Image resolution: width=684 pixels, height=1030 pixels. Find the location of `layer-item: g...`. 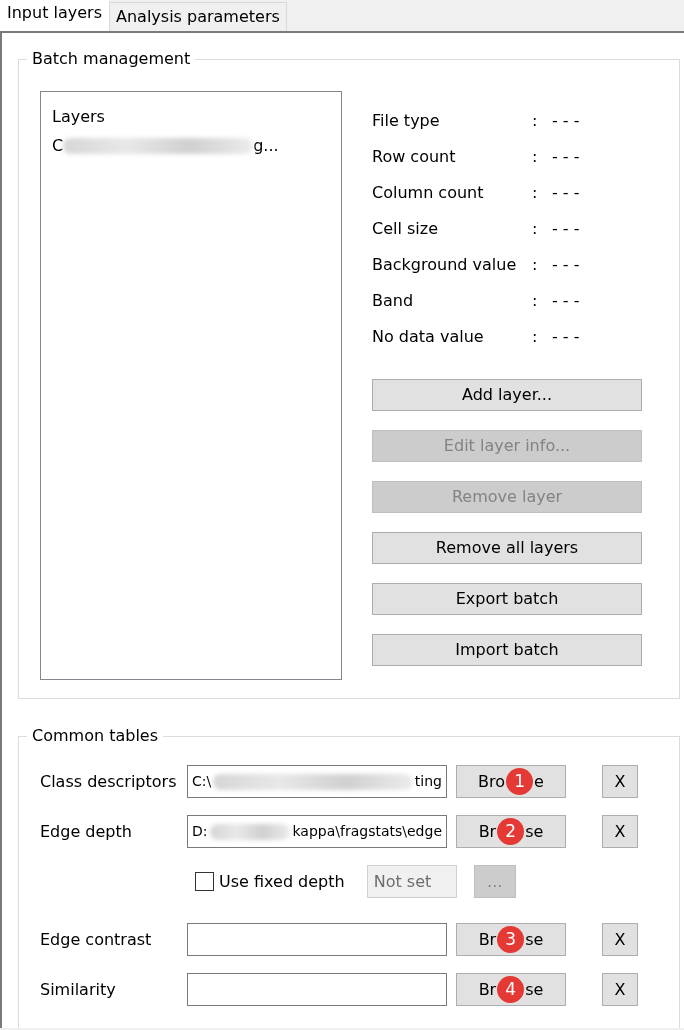

layer-item: g... is located at coordinates (266, 145).